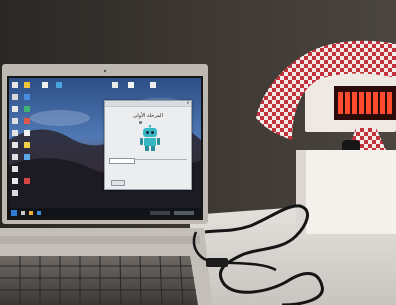  What do you see at coordinates (148, 116) in the screenshot?
I see `dialog-heading: المرحلة الأولى` at bounding box center [148, 116].